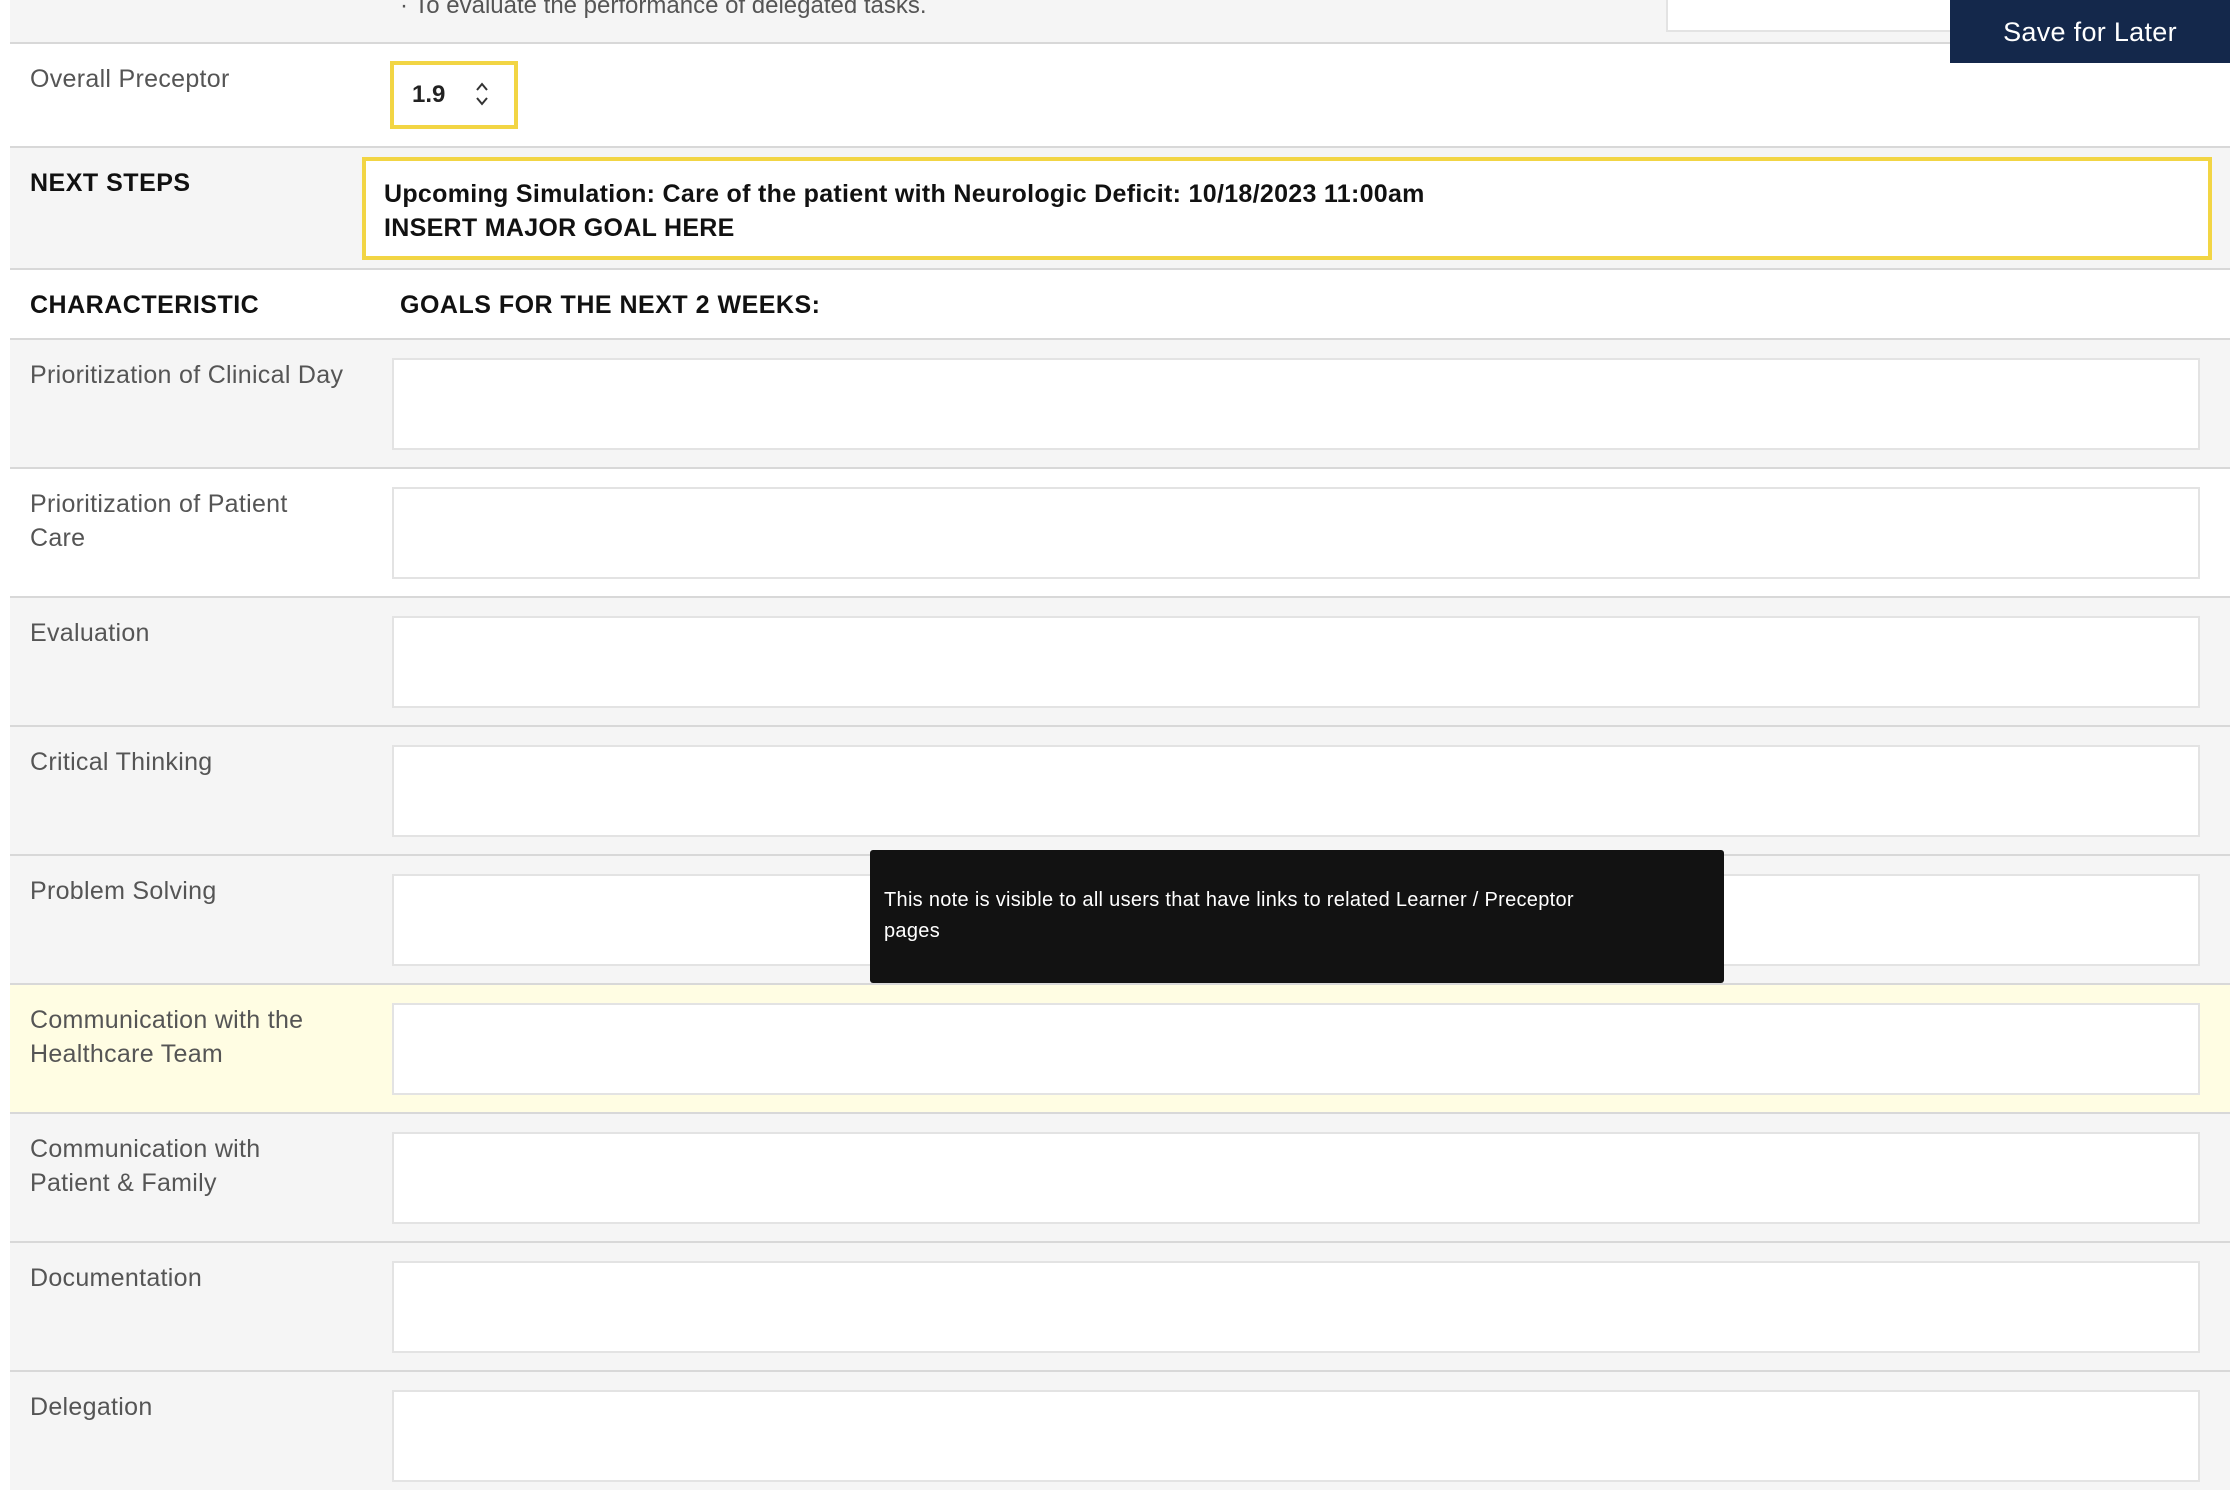 This screenshot has height=1490, width=2230. Describe the element at coordinates (1296, 1436) in the screenshot. I see `goal-textarea-delegation` at that location.